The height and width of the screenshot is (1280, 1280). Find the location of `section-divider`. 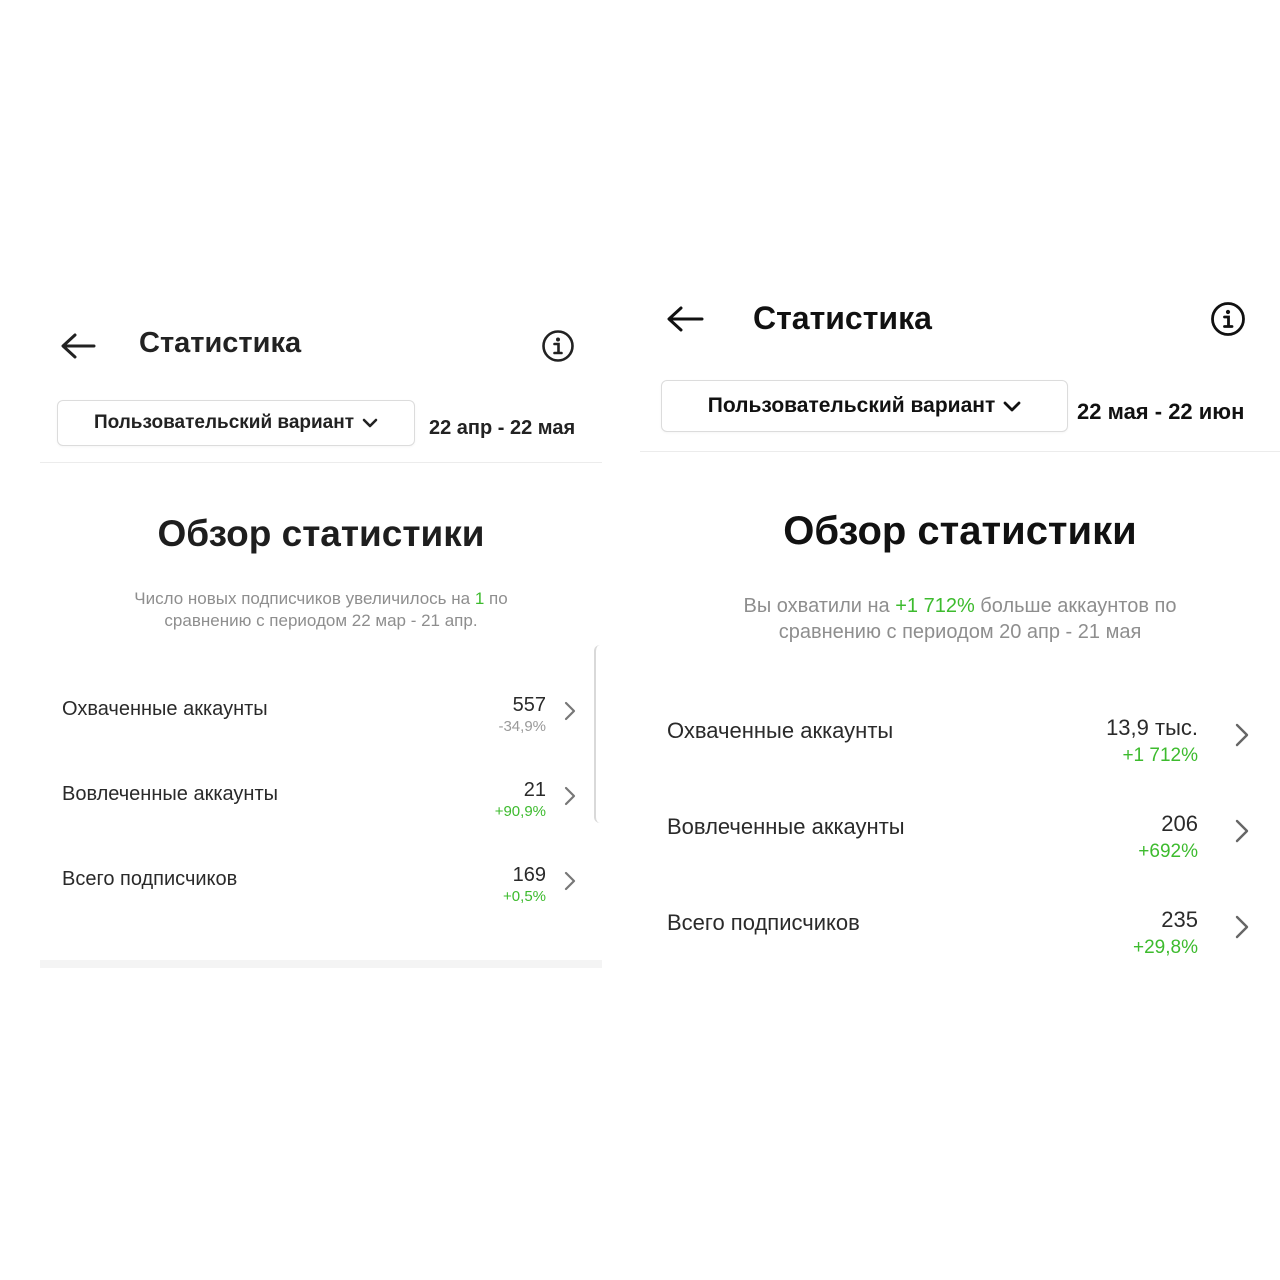

section-divider is located at coordinates (321, 964).